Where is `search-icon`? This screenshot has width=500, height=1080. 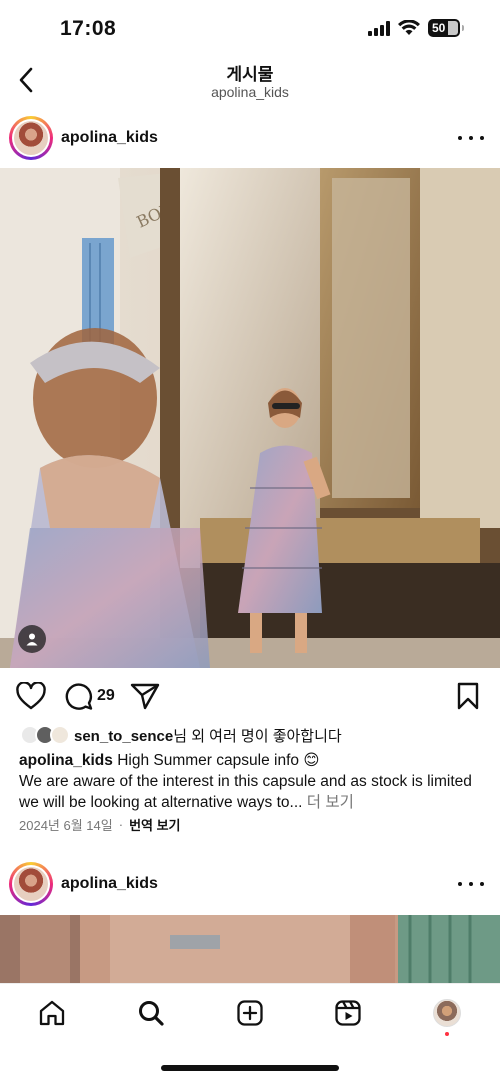 search-icon is located at coordinates (151, 1013).